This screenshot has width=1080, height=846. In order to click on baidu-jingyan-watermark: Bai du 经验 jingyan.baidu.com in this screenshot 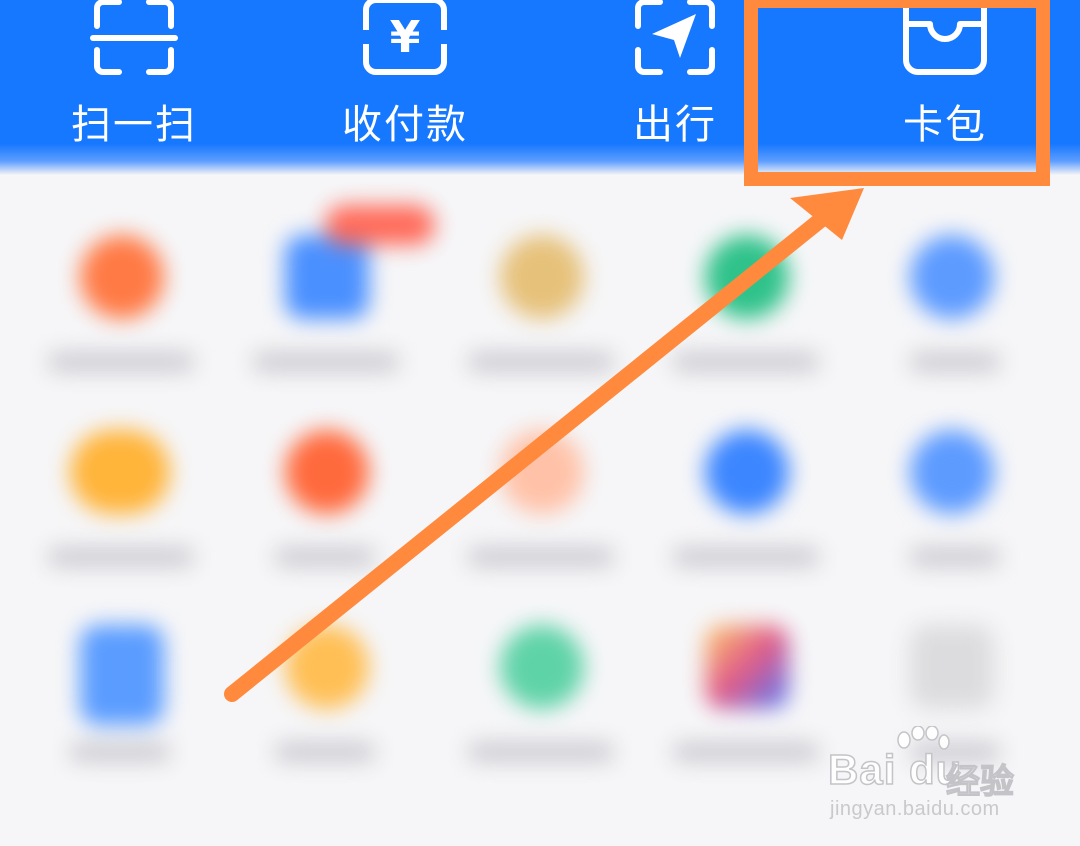, I will do `click(947, 777)`.